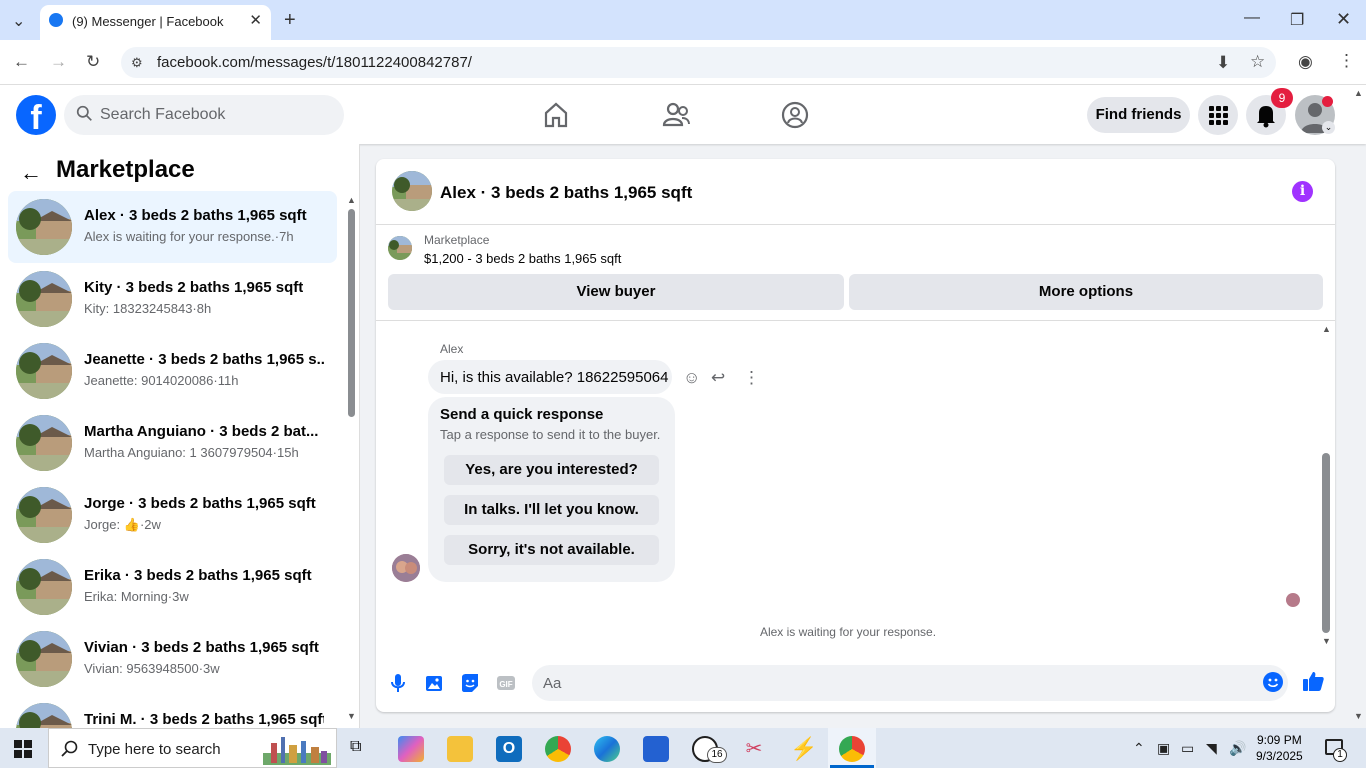 Image resolution: width=1366 pixels, height=768 pixels. Describe the element at coordinates (1273, 682) in the screenshot. I see `emoji-icon` at that location.